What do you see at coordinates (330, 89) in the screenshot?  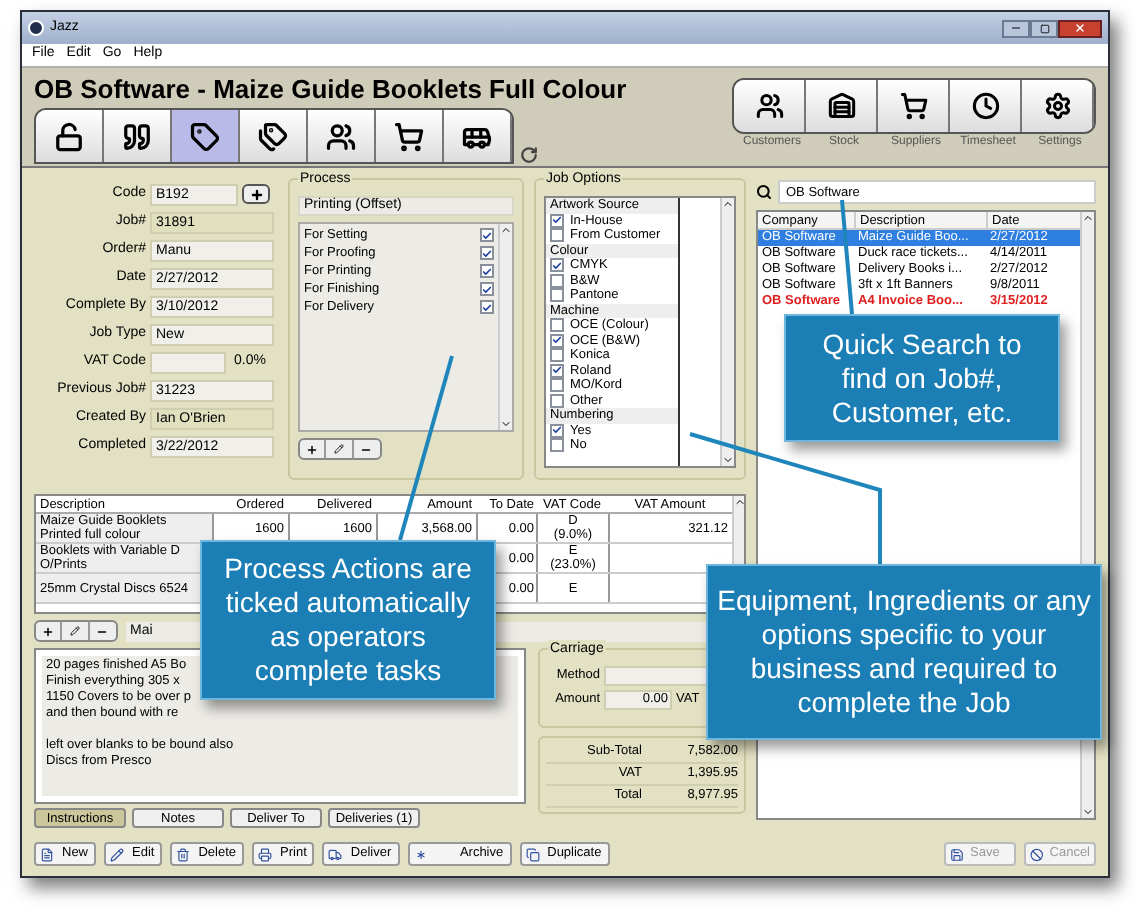 I see `job-title: OB Software - Maize Guide Booklets Full Colour` at bounding box center [330, 89].